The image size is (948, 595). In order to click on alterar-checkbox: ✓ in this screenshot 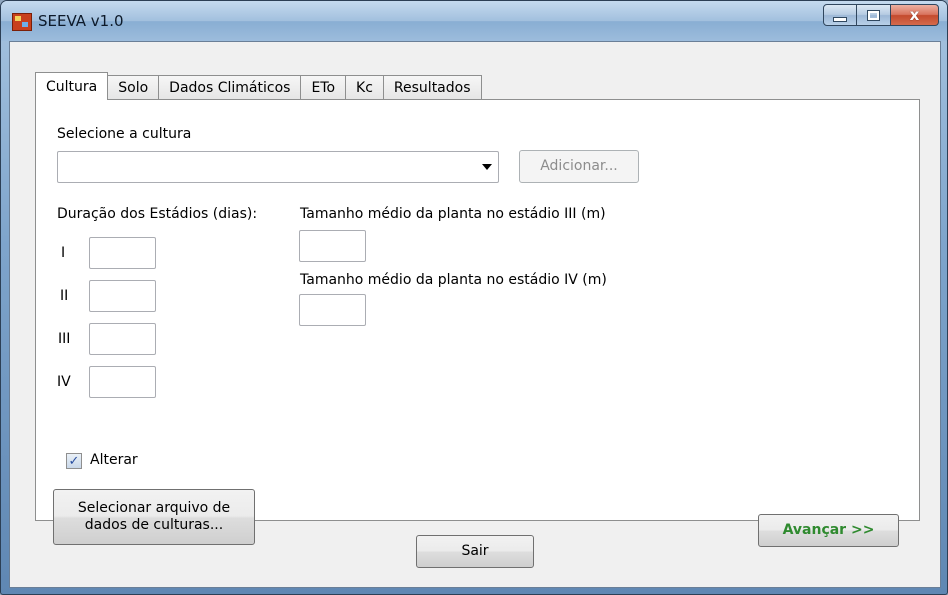, I will do `click(74, 461)`.